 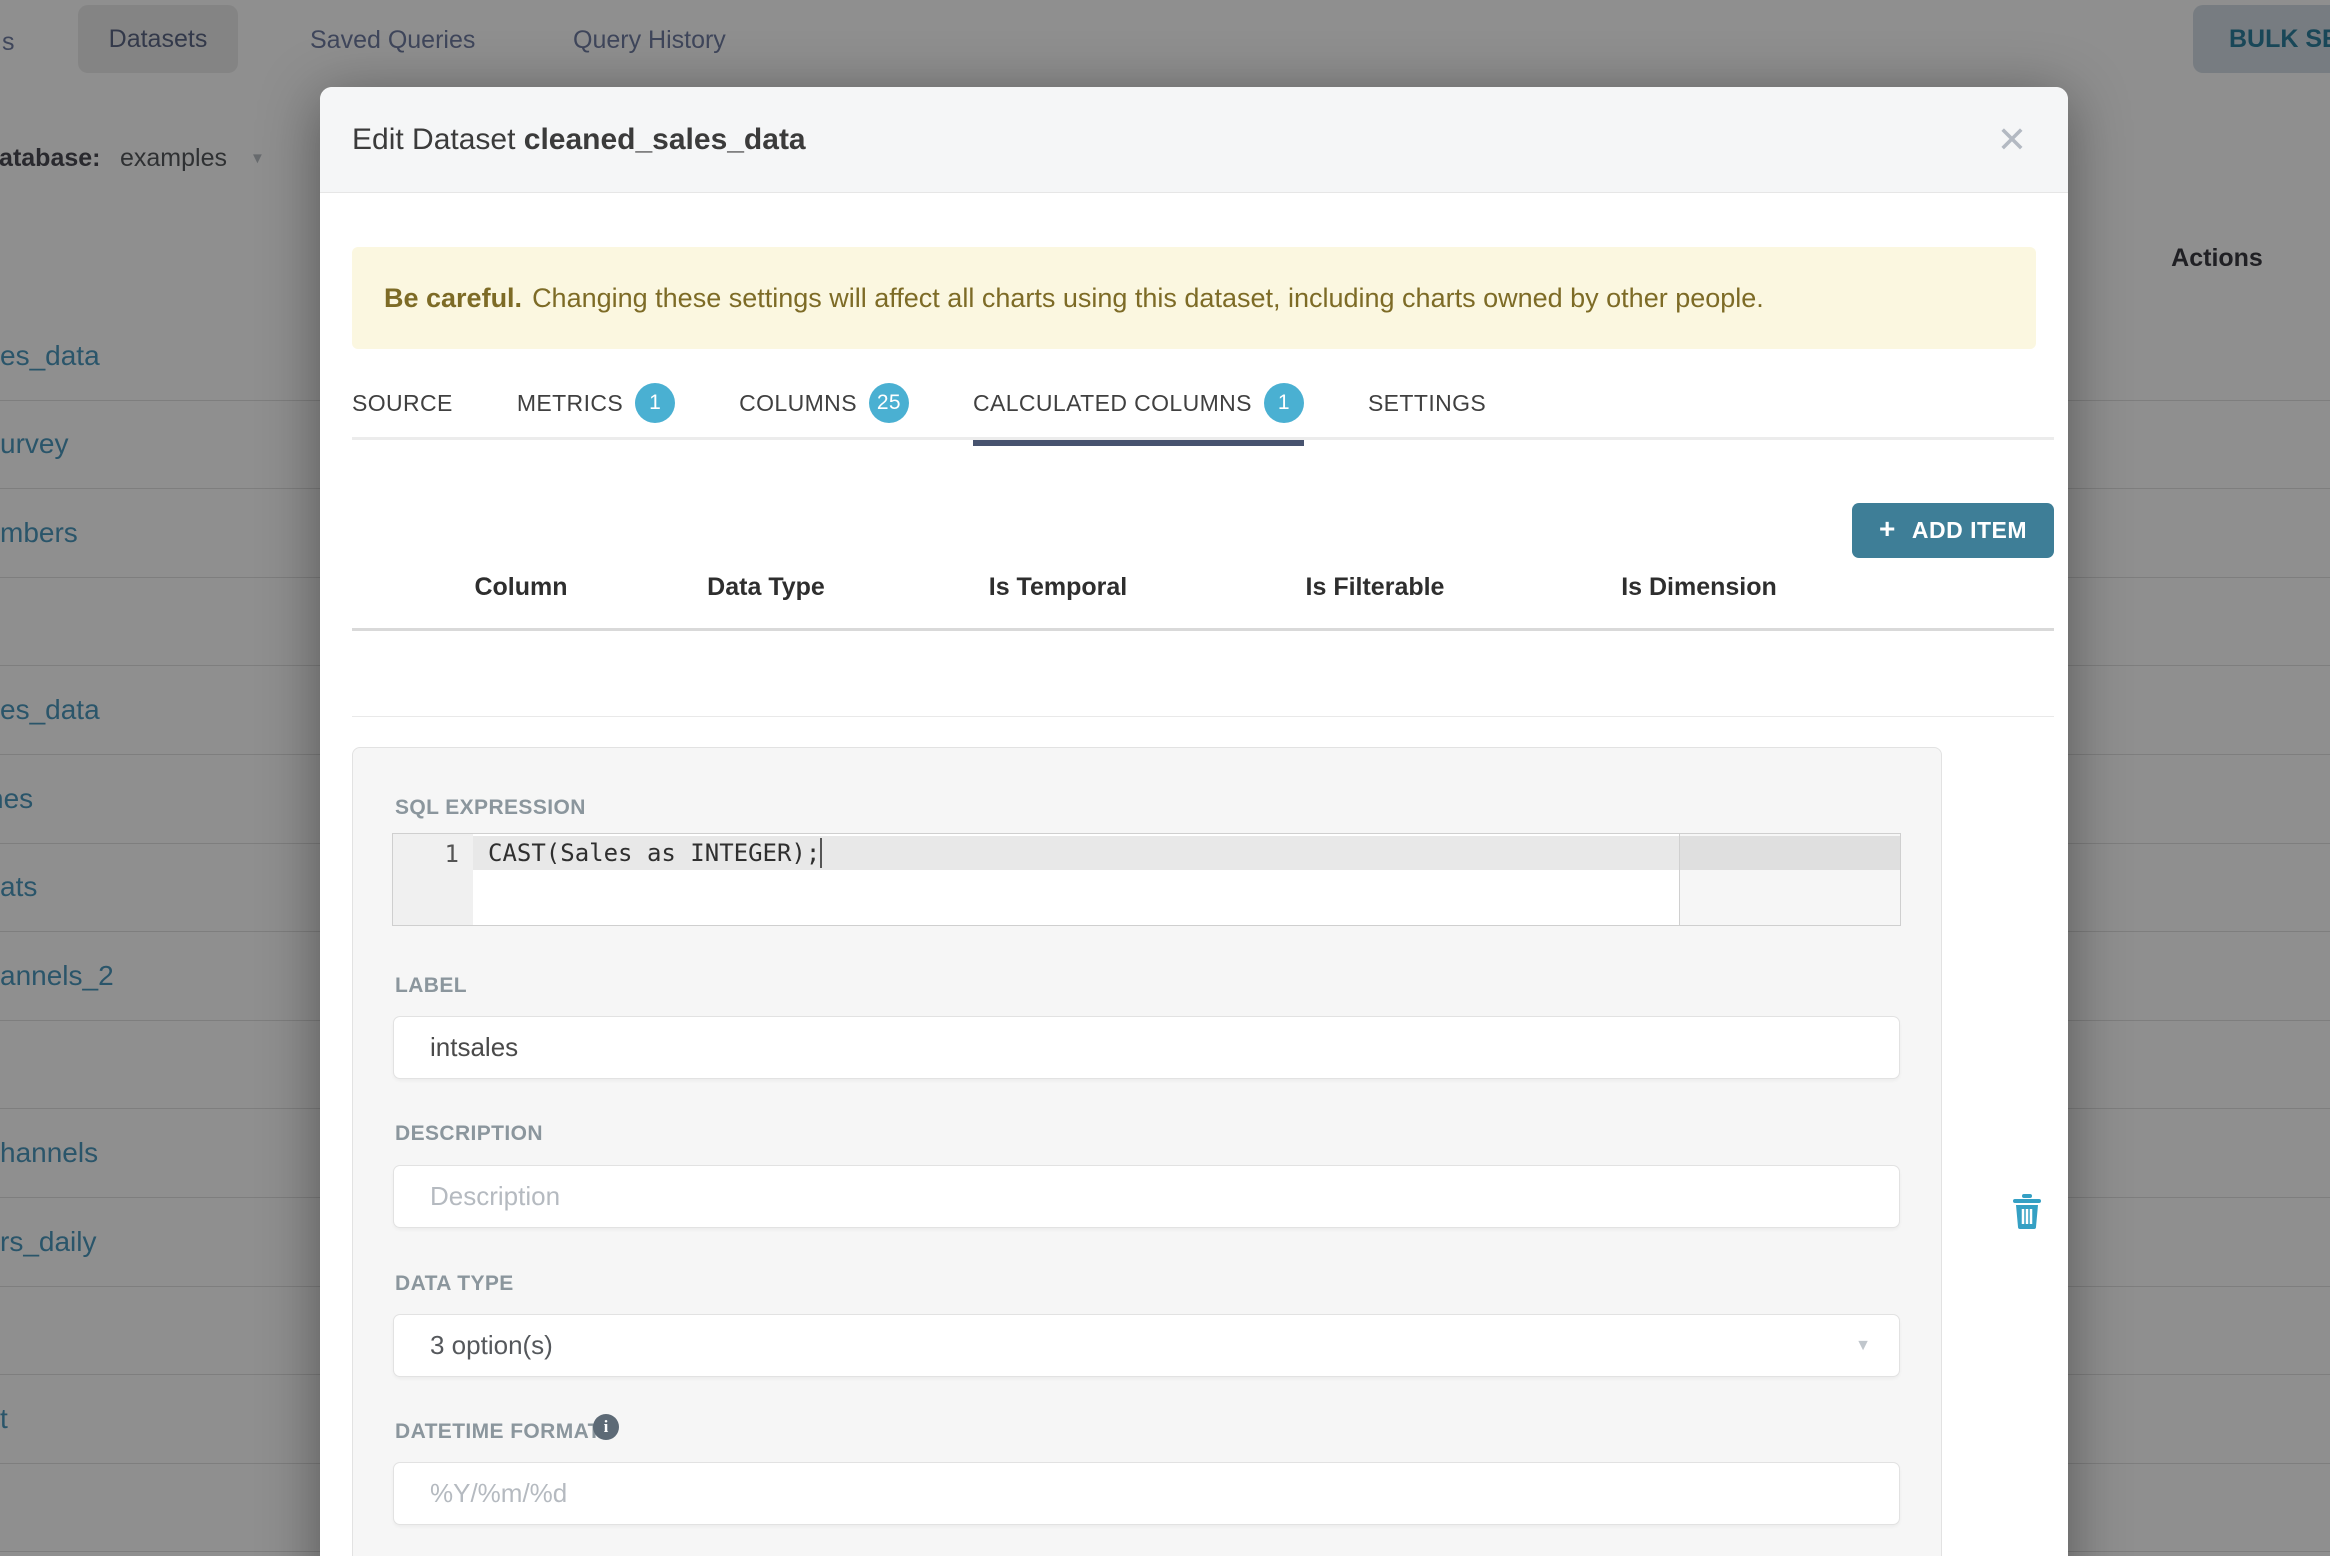 I want to click on text-cursor, so click(x=821, y=853).